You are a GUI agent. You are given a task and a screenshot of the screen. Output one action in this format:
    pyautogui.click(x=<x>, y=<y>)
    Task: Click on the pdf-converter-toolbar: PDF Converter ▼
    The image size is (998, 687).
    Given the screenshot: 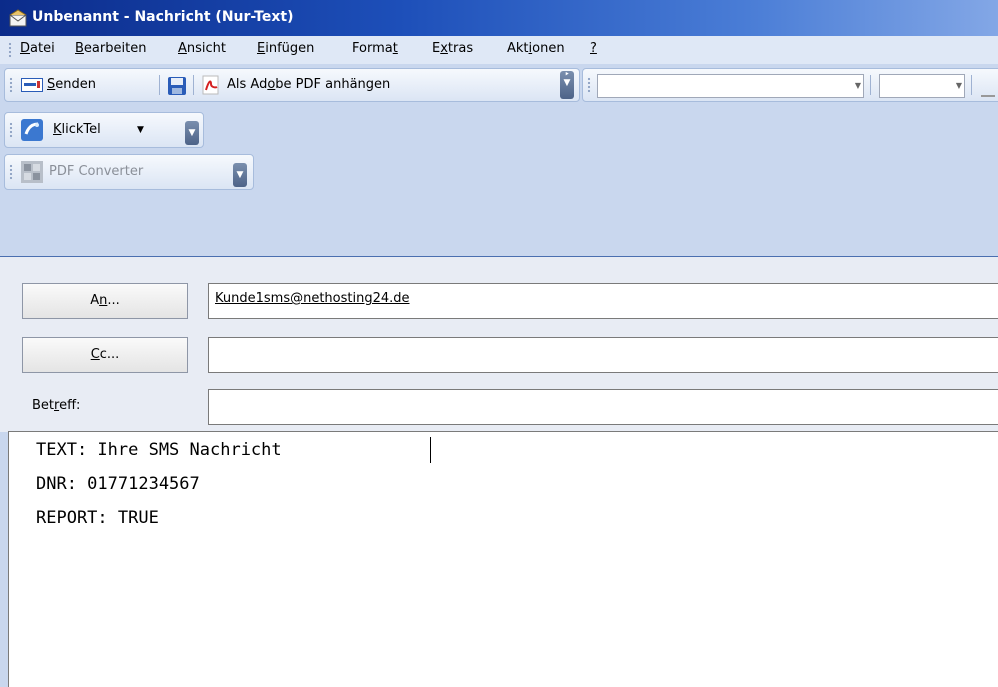 What is the action you would take?
    pyautogui.click(x=129, y=172)
    